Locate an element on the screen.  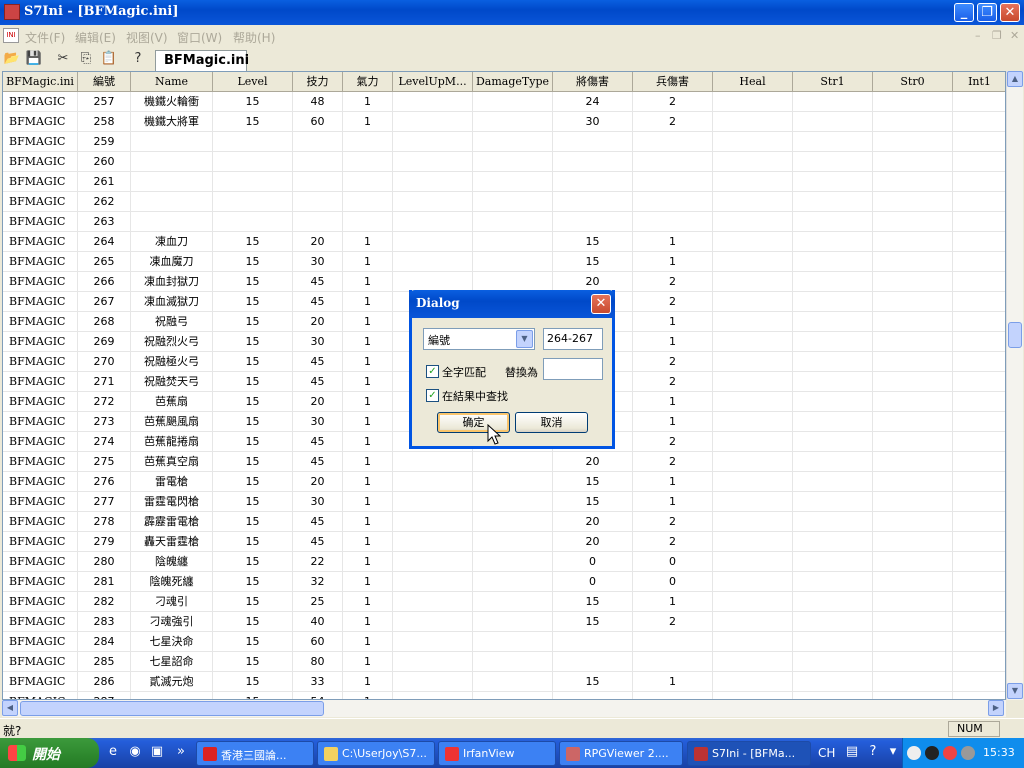
app-icon is located at coordinates (12, 12).